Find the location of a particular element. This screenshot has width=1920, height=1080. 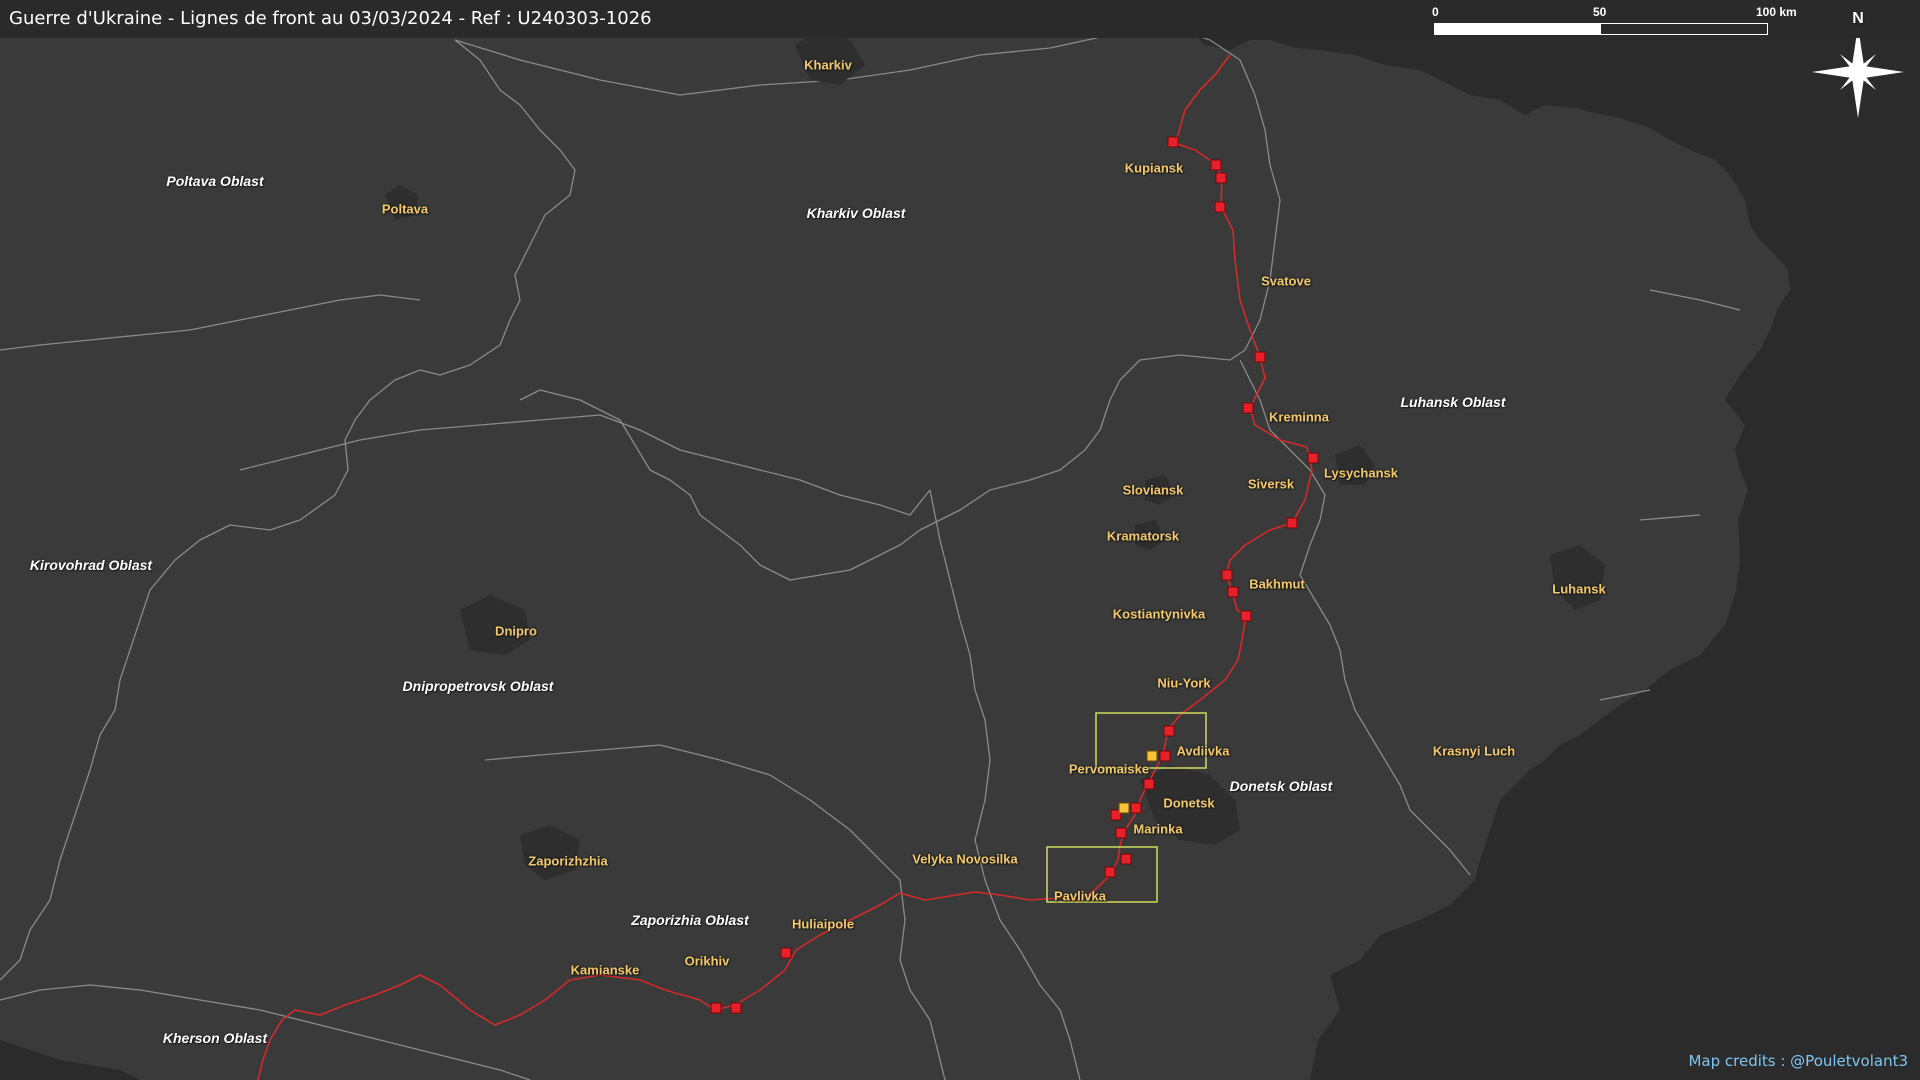

map-credits: Map credits : @Pouletvolant3 is located at coordinates (1798, 1061).